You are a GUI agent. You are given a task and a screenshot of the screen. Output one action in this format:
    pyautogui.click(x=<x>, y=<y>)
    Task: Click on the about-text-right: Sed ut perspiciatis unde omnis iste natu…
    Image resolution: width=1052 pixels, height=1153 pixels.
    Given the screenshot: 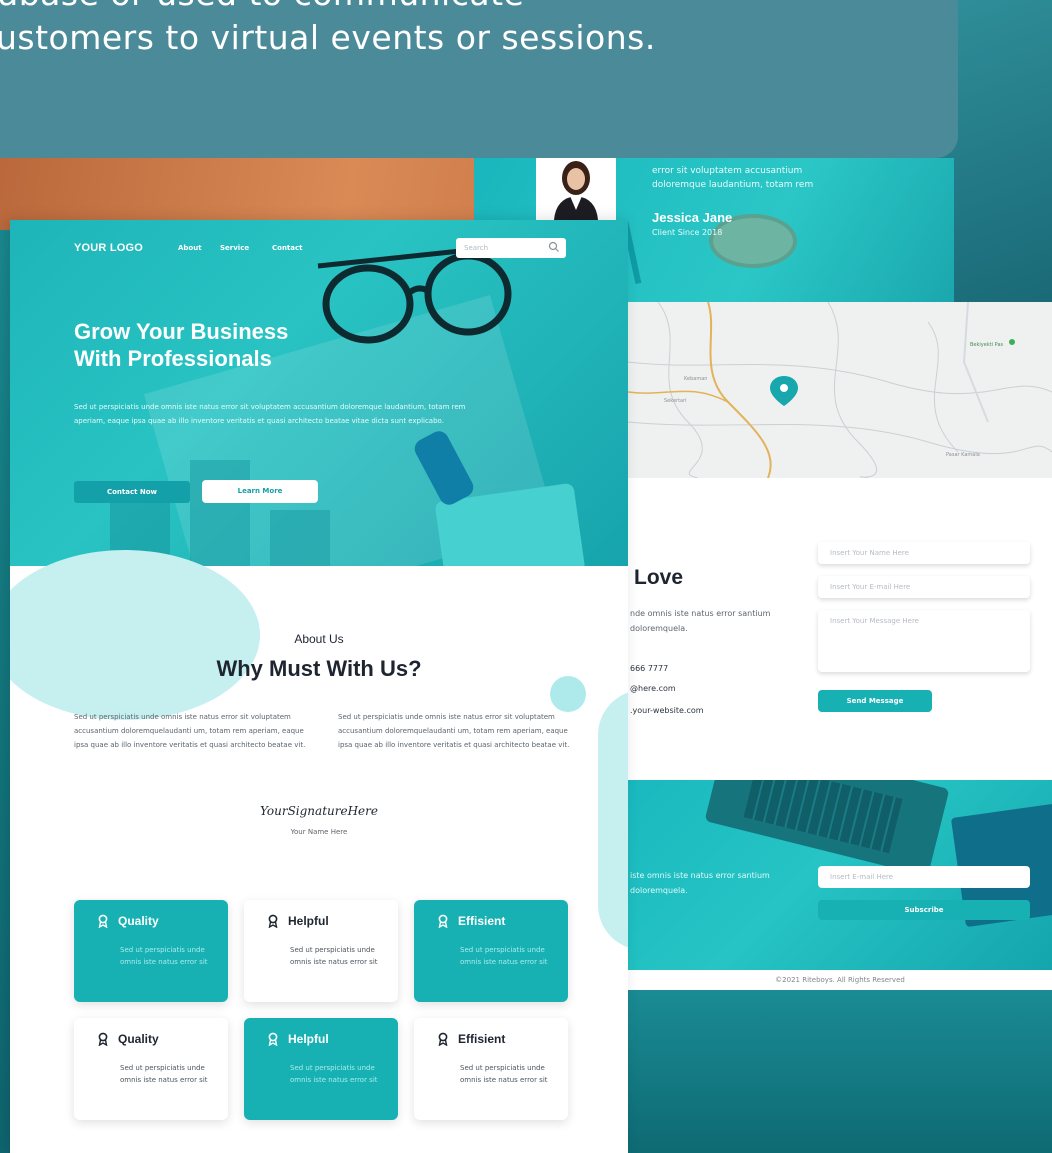 What is the action you would take?
    pyautogui.click(x=454, y=731)
    